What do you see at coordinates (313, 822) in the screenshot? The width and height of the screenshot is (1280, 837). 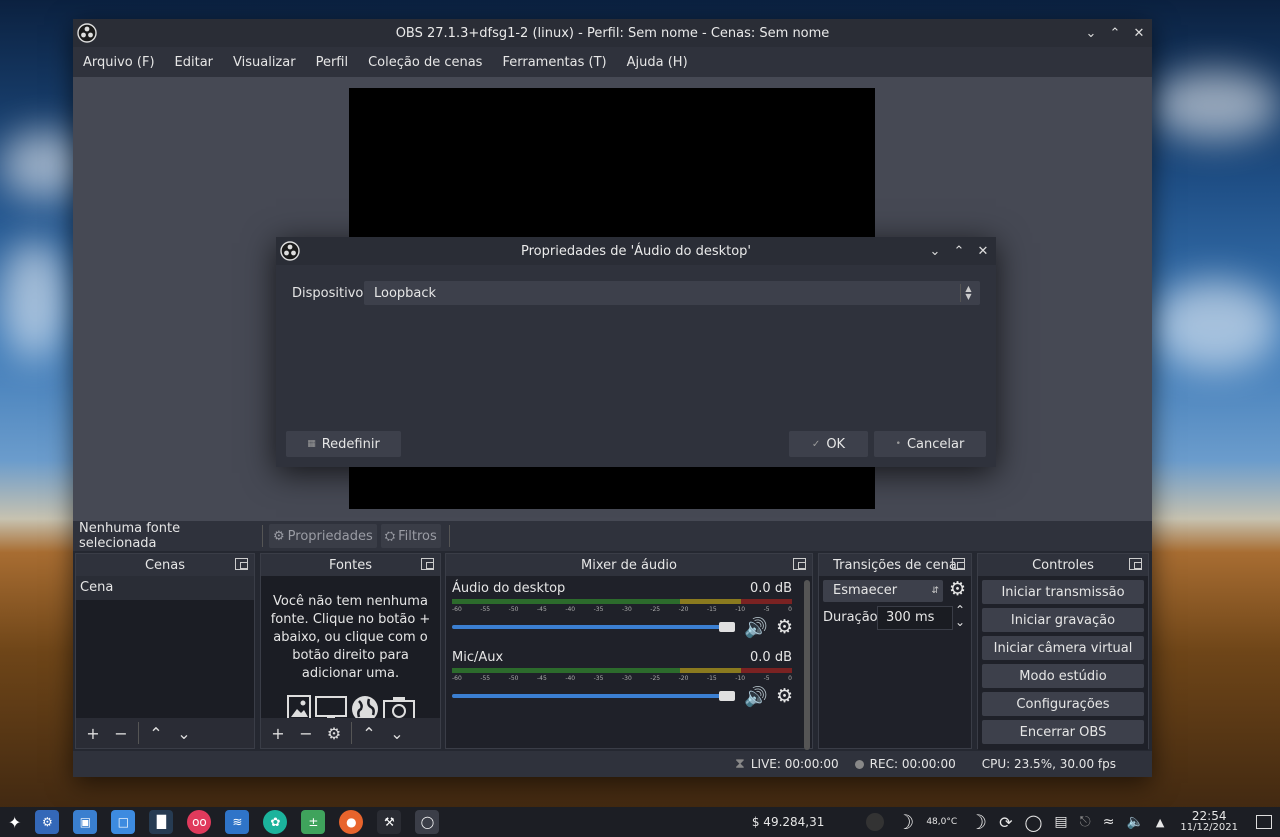 I see `calculator-app-icon: ±` at bounding box center [313, 822].